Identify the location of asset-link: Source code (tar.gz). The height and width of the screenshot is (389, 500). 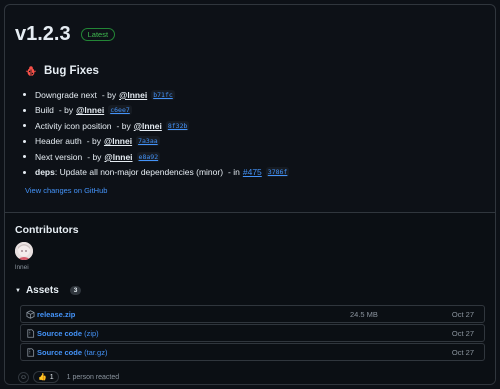
(72, 352).